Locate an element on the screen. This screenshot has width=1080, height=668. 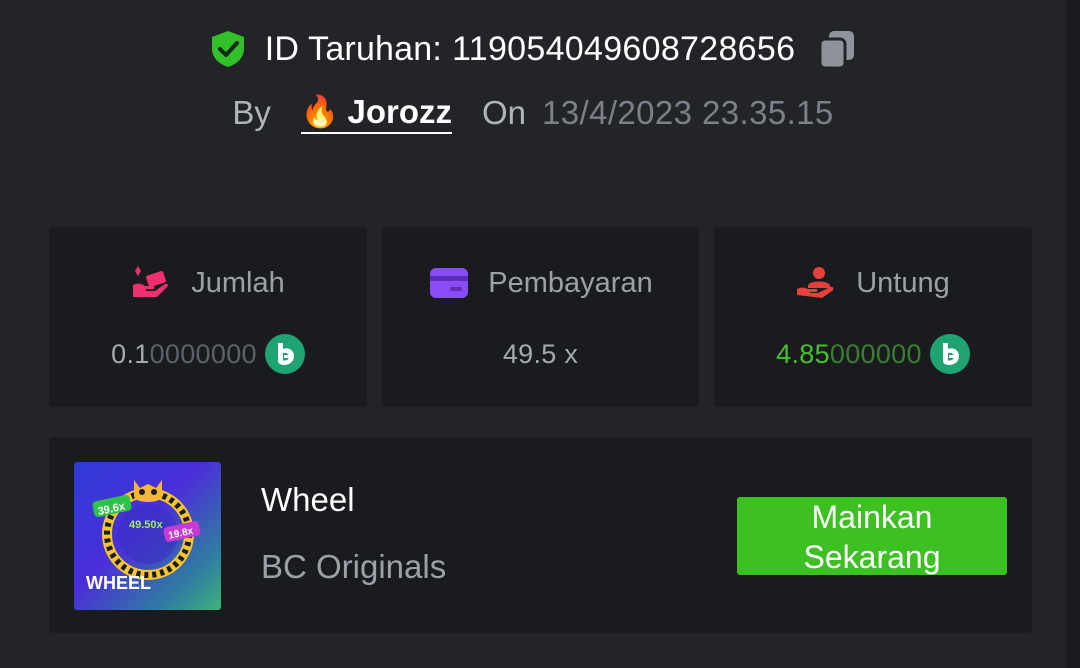
amount-value: 0.1 0000000 is located at coordinates (208, 354).